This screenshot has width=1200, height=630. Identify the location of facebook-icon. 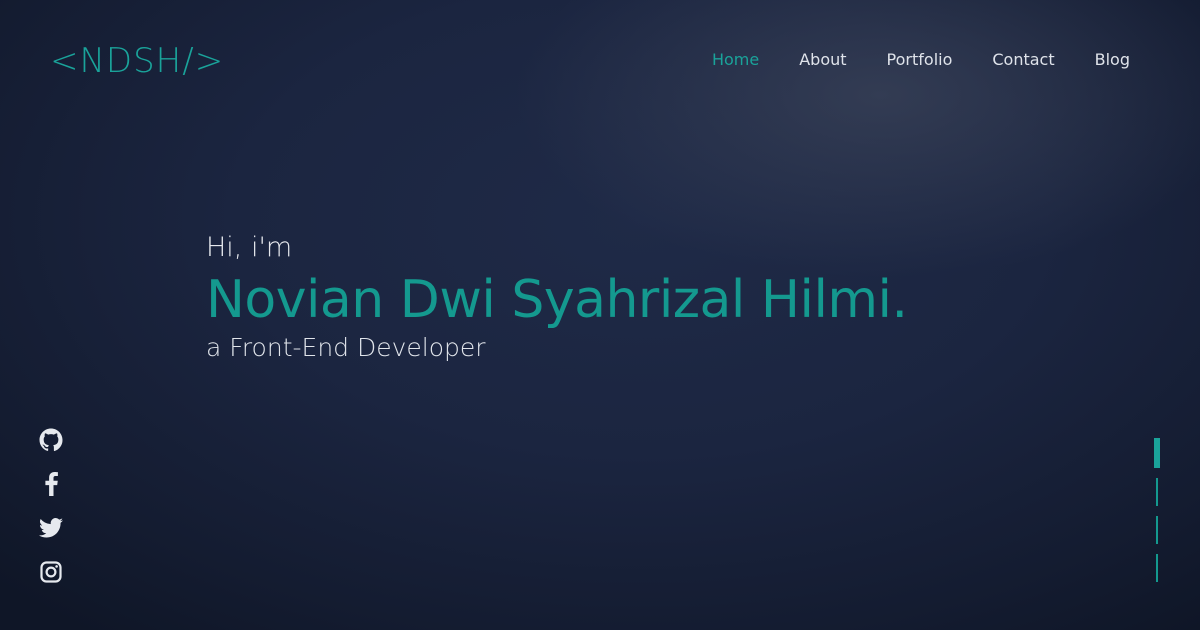
(51, 484).